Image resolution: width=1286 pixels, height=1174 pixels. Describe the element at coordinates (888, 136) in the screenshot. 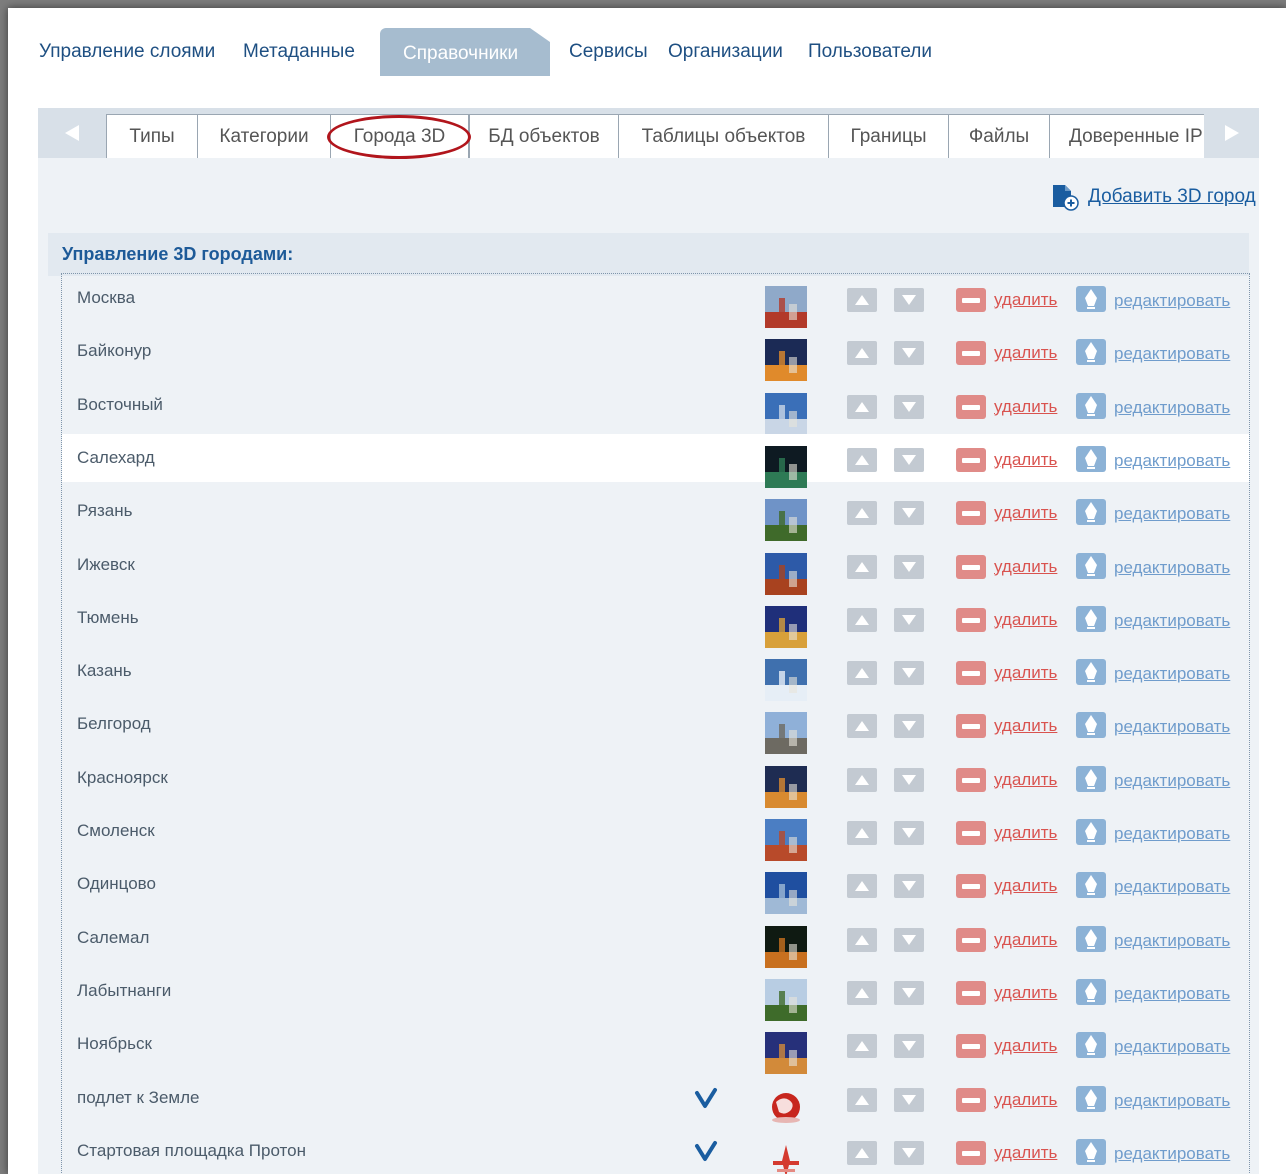

I see `tab-borders: Границы` at that location.